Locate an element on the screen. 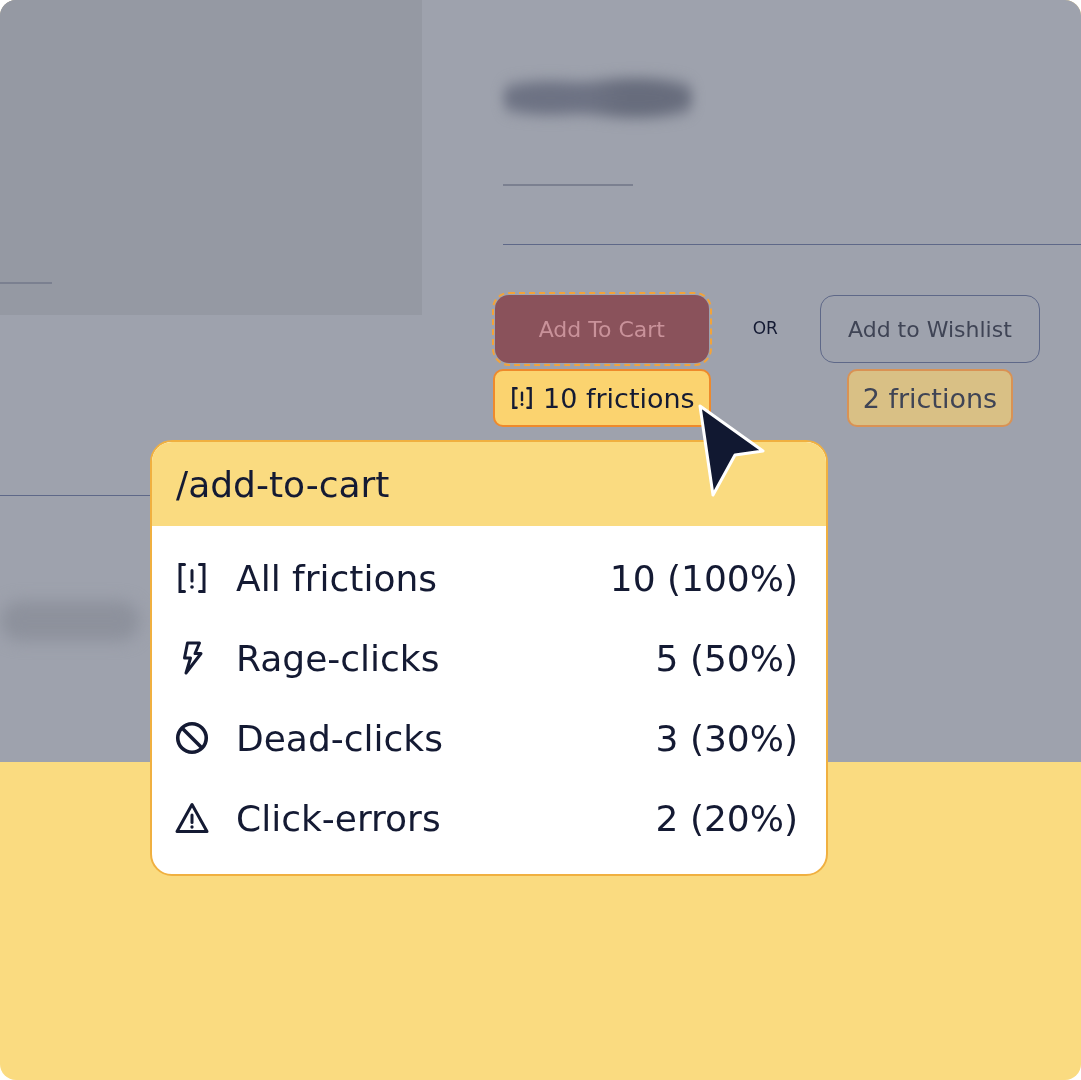 The width and height of the screenshot is (1081, 1080). friction-type: Click-errors is located at coordinates (339, 818).